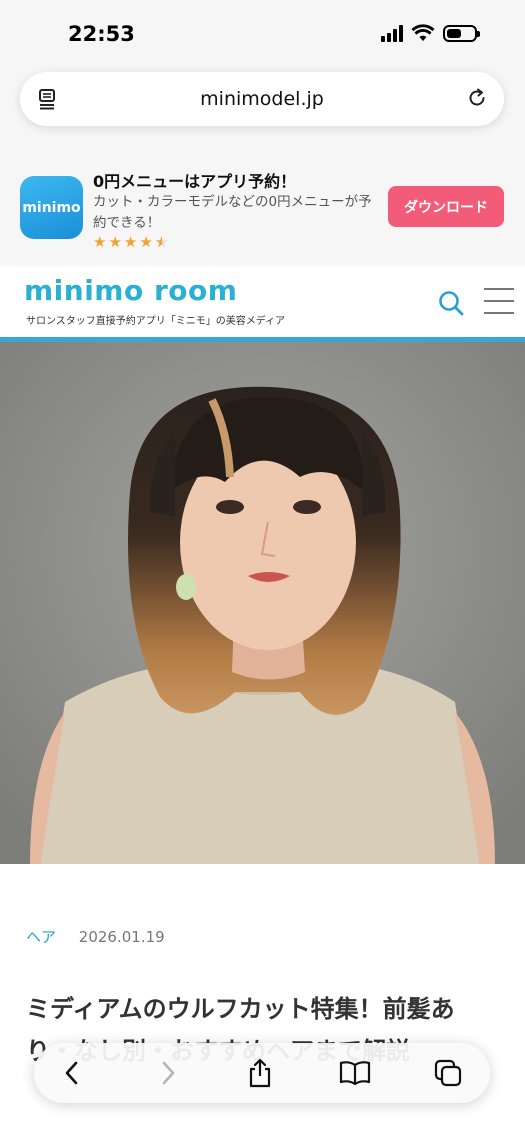 This screenshot has height=1136, width=525. I want to click on tabs-button, so click(448, 1073).